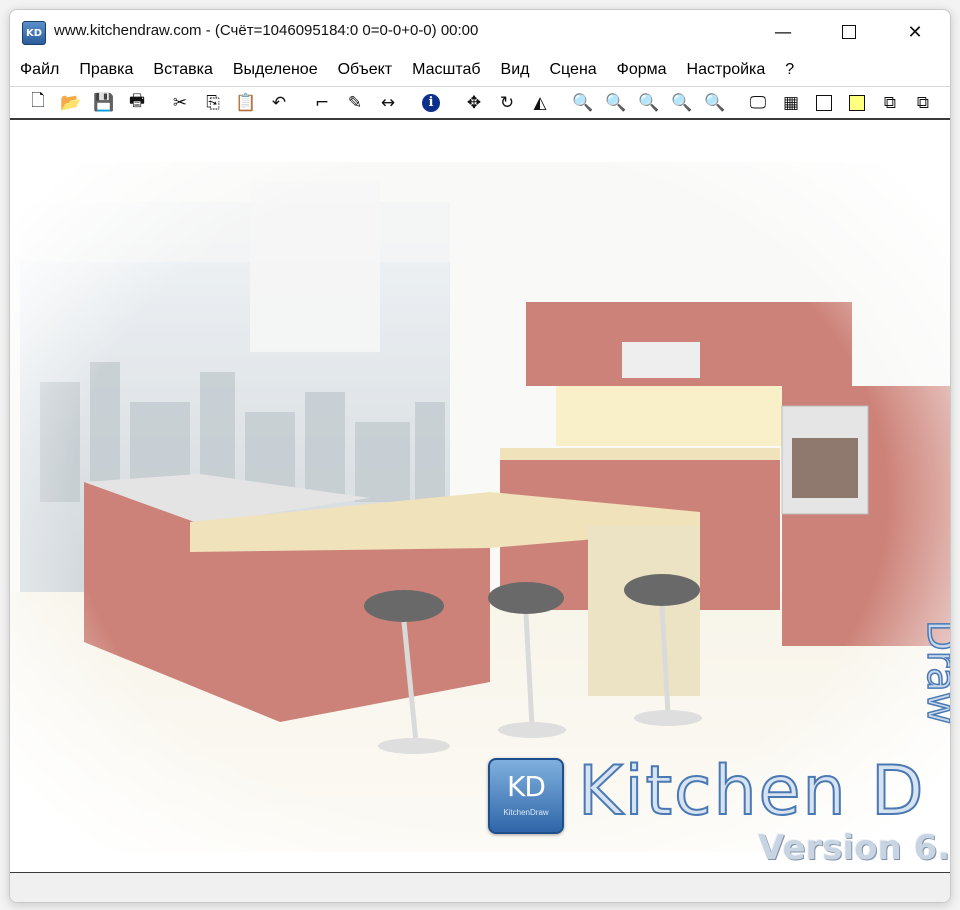 This screenshot has height=910, width=960. What do you see at coordinates (616, 103) in the screenshot?
I see `zoom-out-icon: 🔍` at bounding box center [616, 103].